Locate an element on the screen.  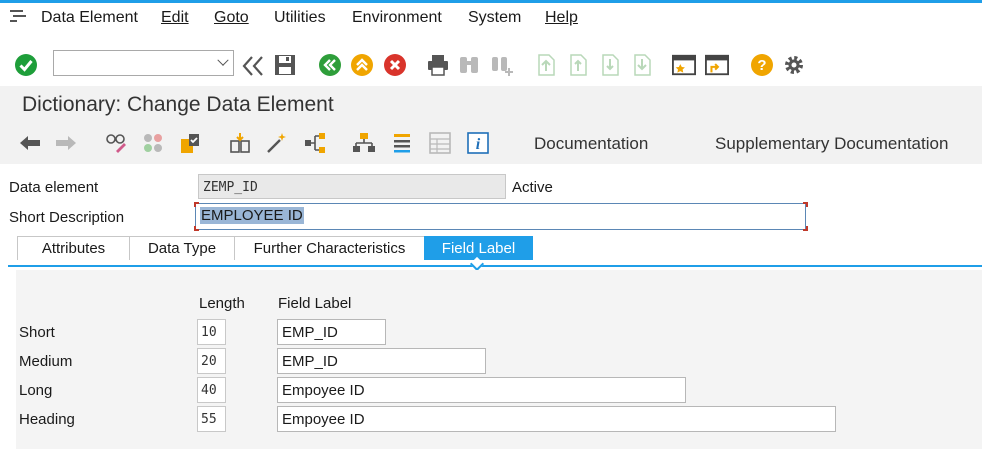
short-description-field: EMPLOYEE ID is located at coordinates (500, 216).